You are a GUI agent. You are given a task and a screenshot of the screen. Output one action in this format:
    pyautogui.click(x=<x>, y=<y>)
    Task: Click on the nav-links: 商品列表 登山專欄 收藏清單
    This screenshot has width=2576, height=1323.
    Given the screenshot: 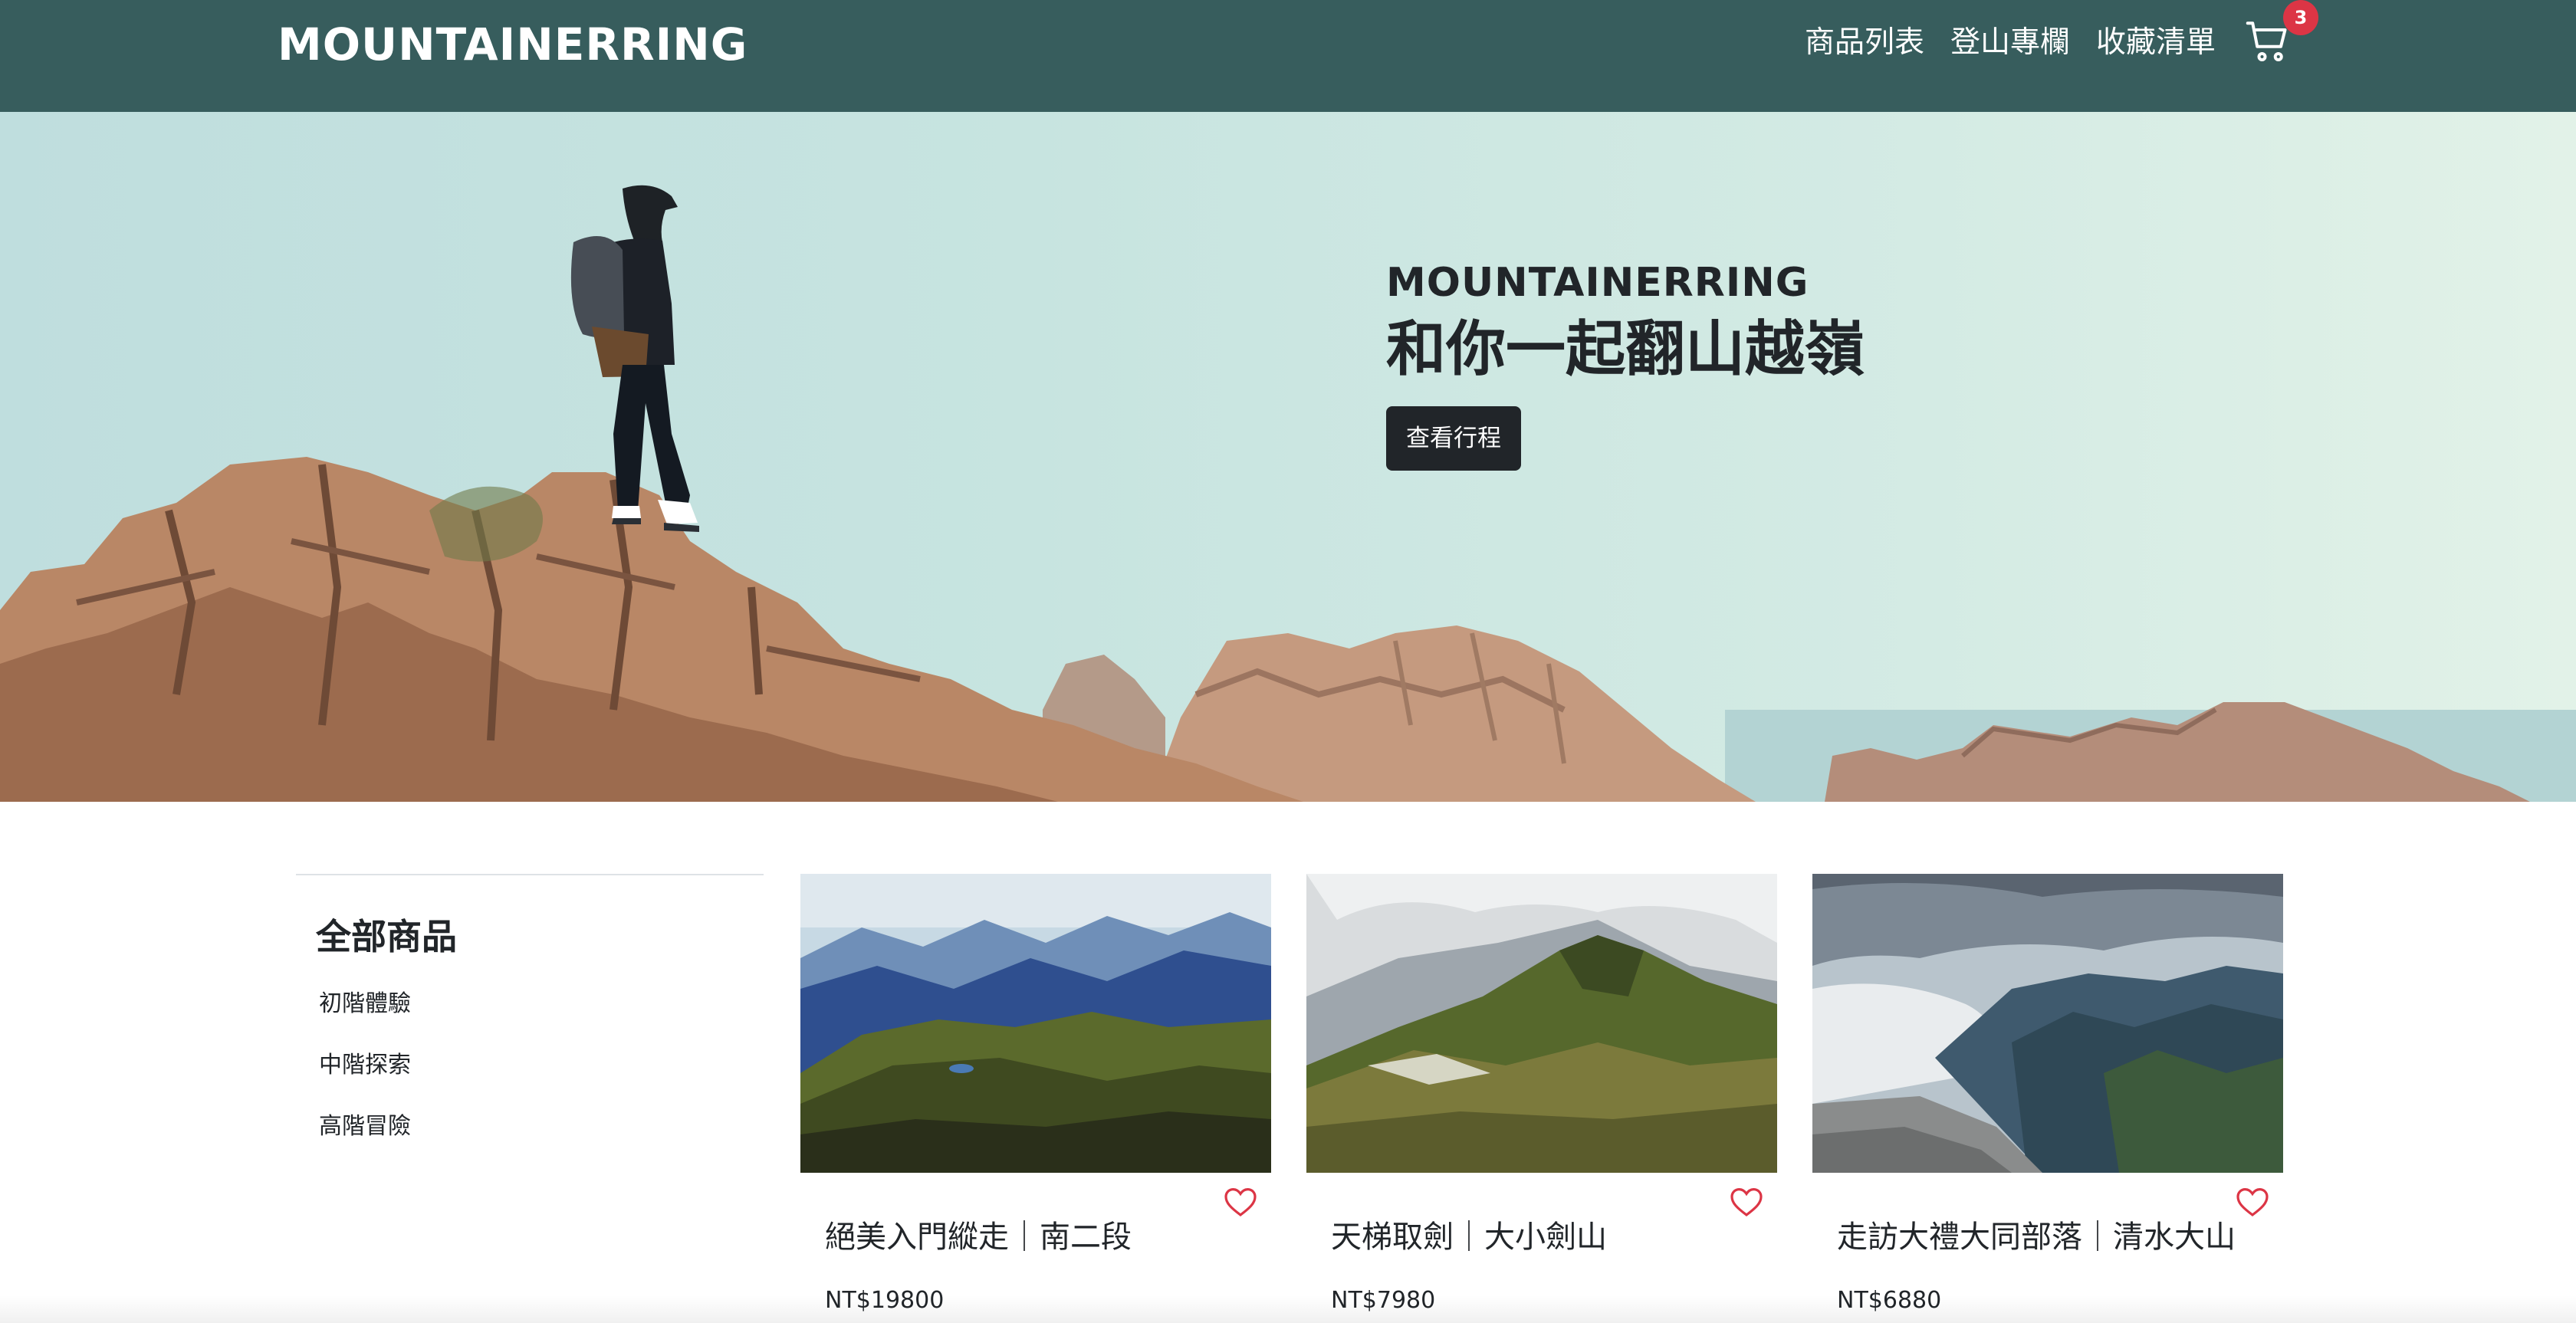 What is the action you would take?
    pyautogui.click(x=2010, y=42)
    